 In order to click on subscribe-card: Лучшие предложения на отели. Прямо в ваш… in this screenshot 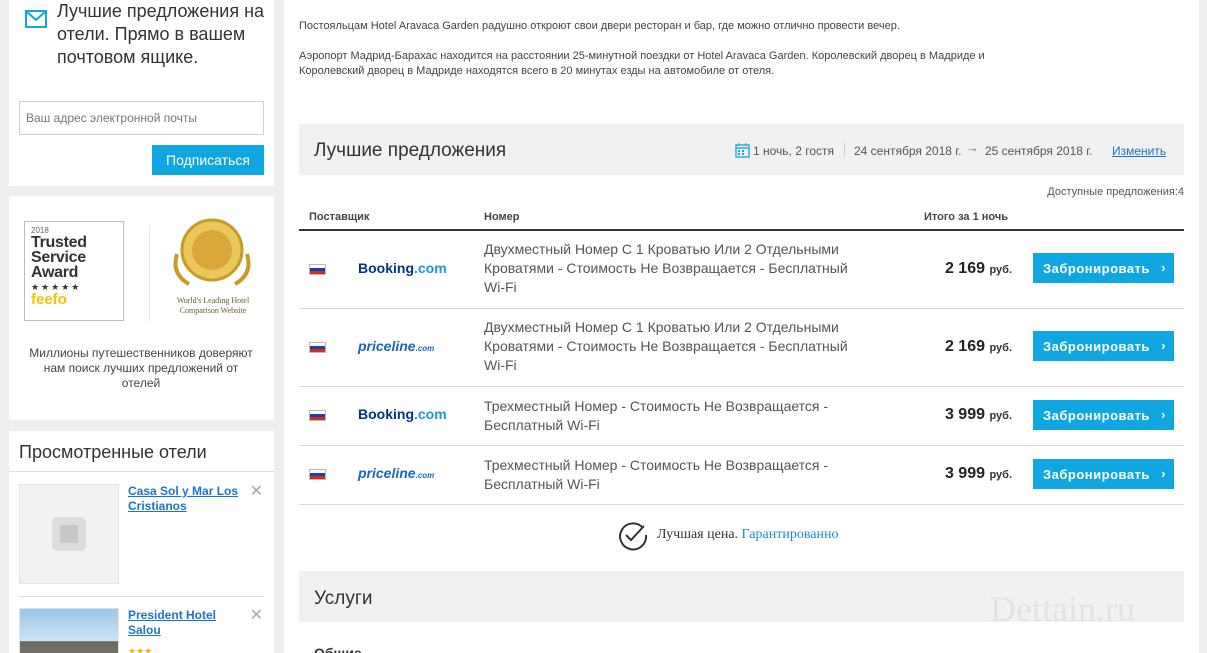, I will do `click(141, 93)`.